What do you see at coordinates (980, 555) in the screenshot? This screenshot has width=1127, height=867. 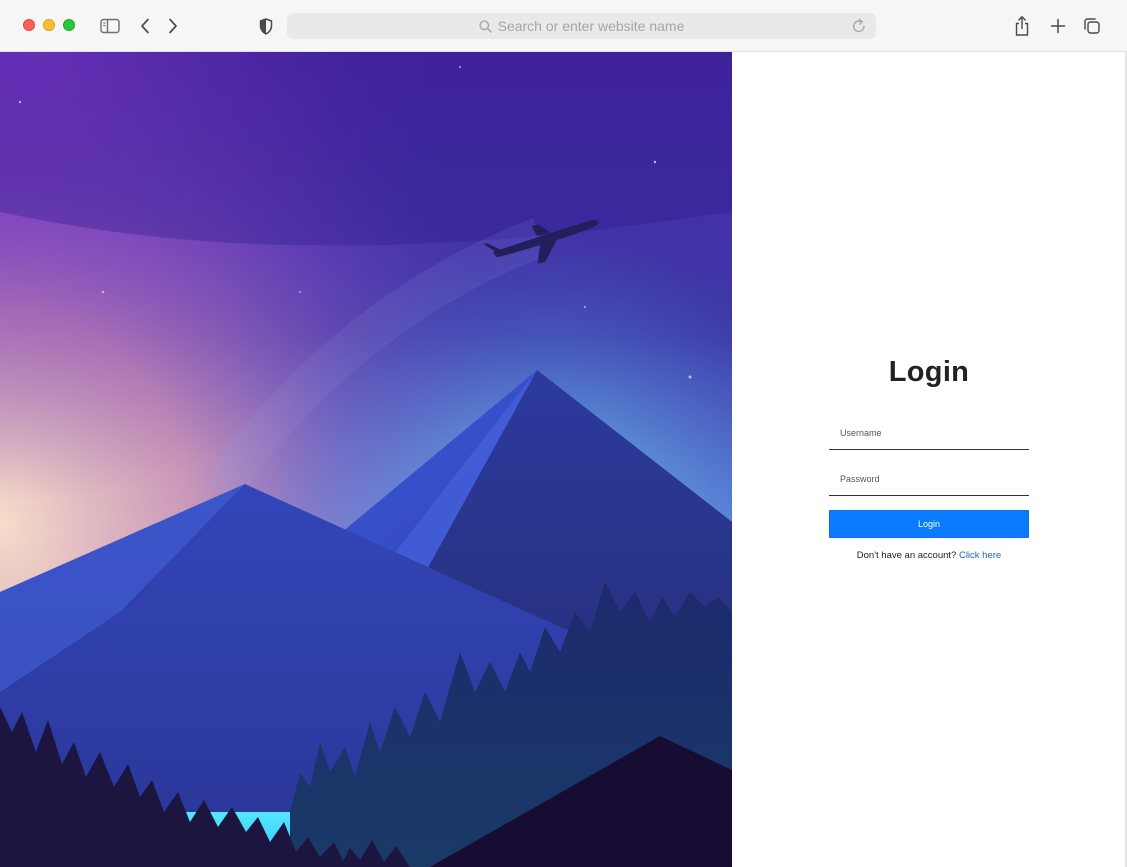 I see `signup-link: Click here` at bounding box center [980, 555].